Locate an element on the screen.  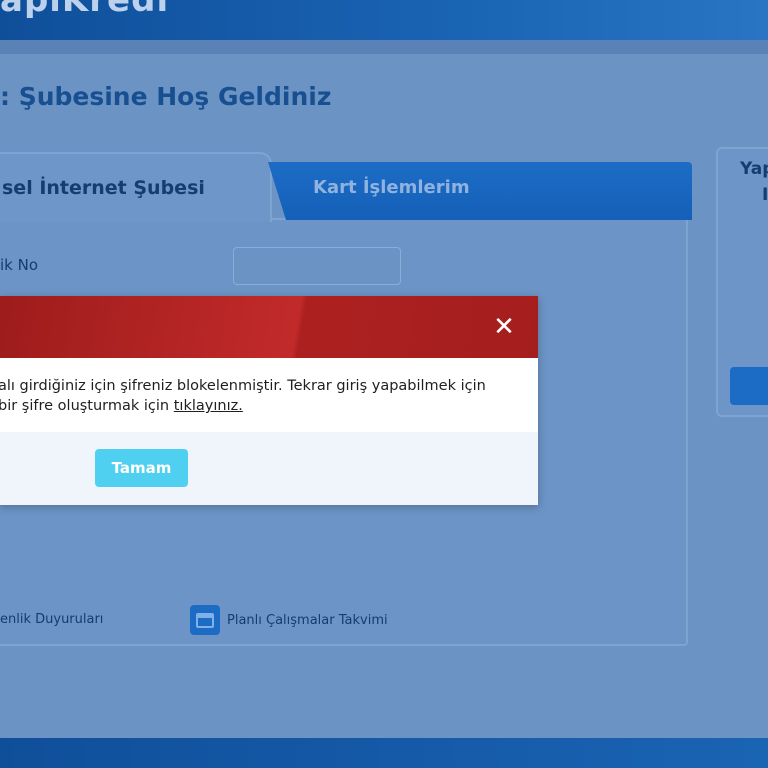
close-icon: ✕ is located at coordinates (504, 327).